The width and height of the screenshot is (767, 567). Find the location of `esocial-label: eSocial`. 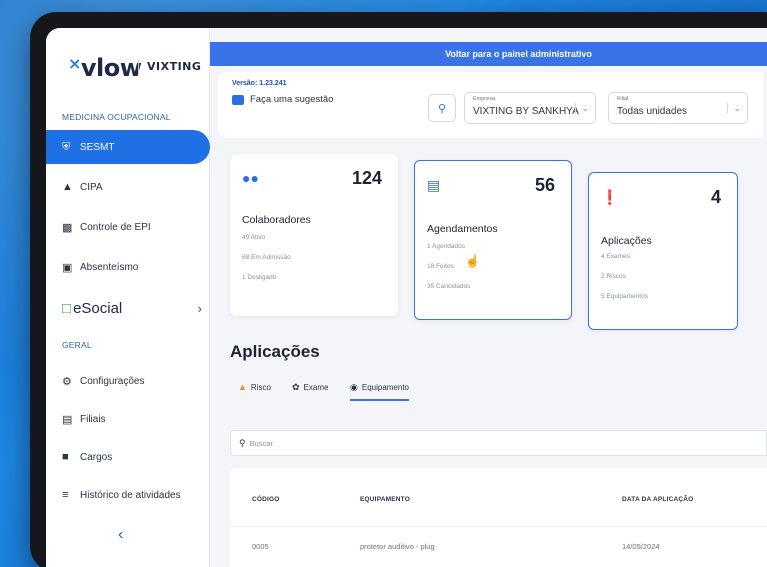

esocial-label: eSocial is located at coordinates (98, 308).